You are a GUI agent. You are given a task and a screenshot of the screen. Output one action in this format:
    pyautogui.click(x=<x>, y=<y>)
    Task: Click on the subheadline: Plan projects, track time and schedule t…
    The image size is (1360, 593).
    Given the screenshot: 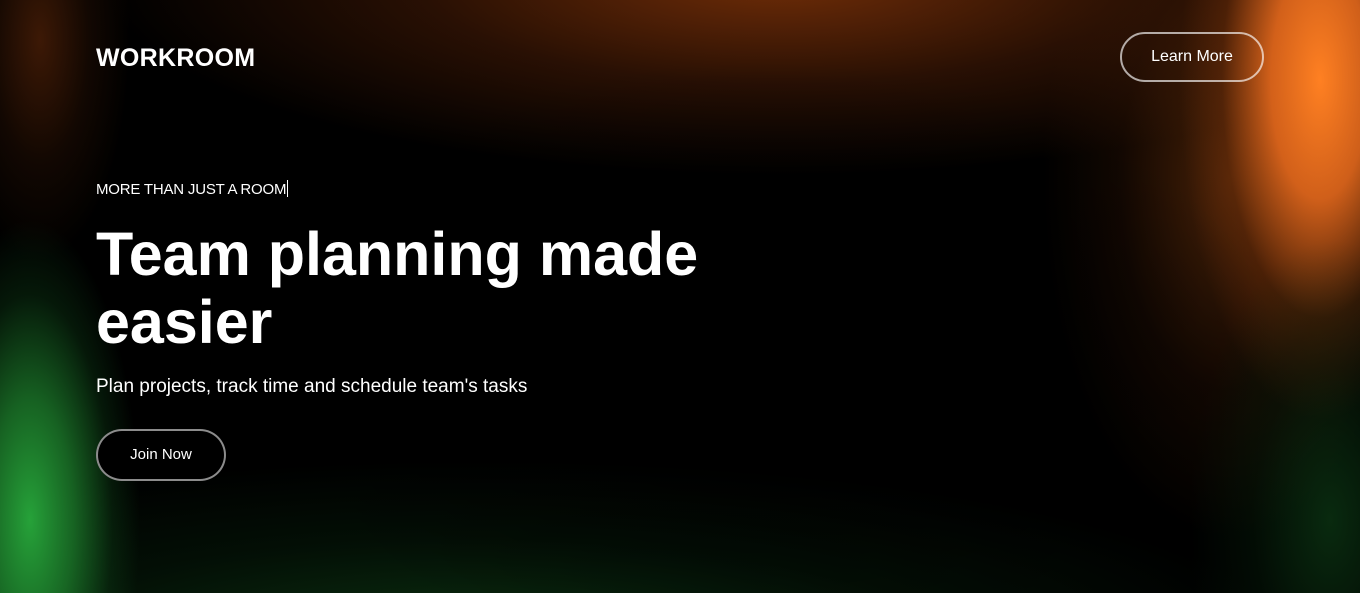 What is the action you would take?
    pyautogui.click(x=312, y=386)
    